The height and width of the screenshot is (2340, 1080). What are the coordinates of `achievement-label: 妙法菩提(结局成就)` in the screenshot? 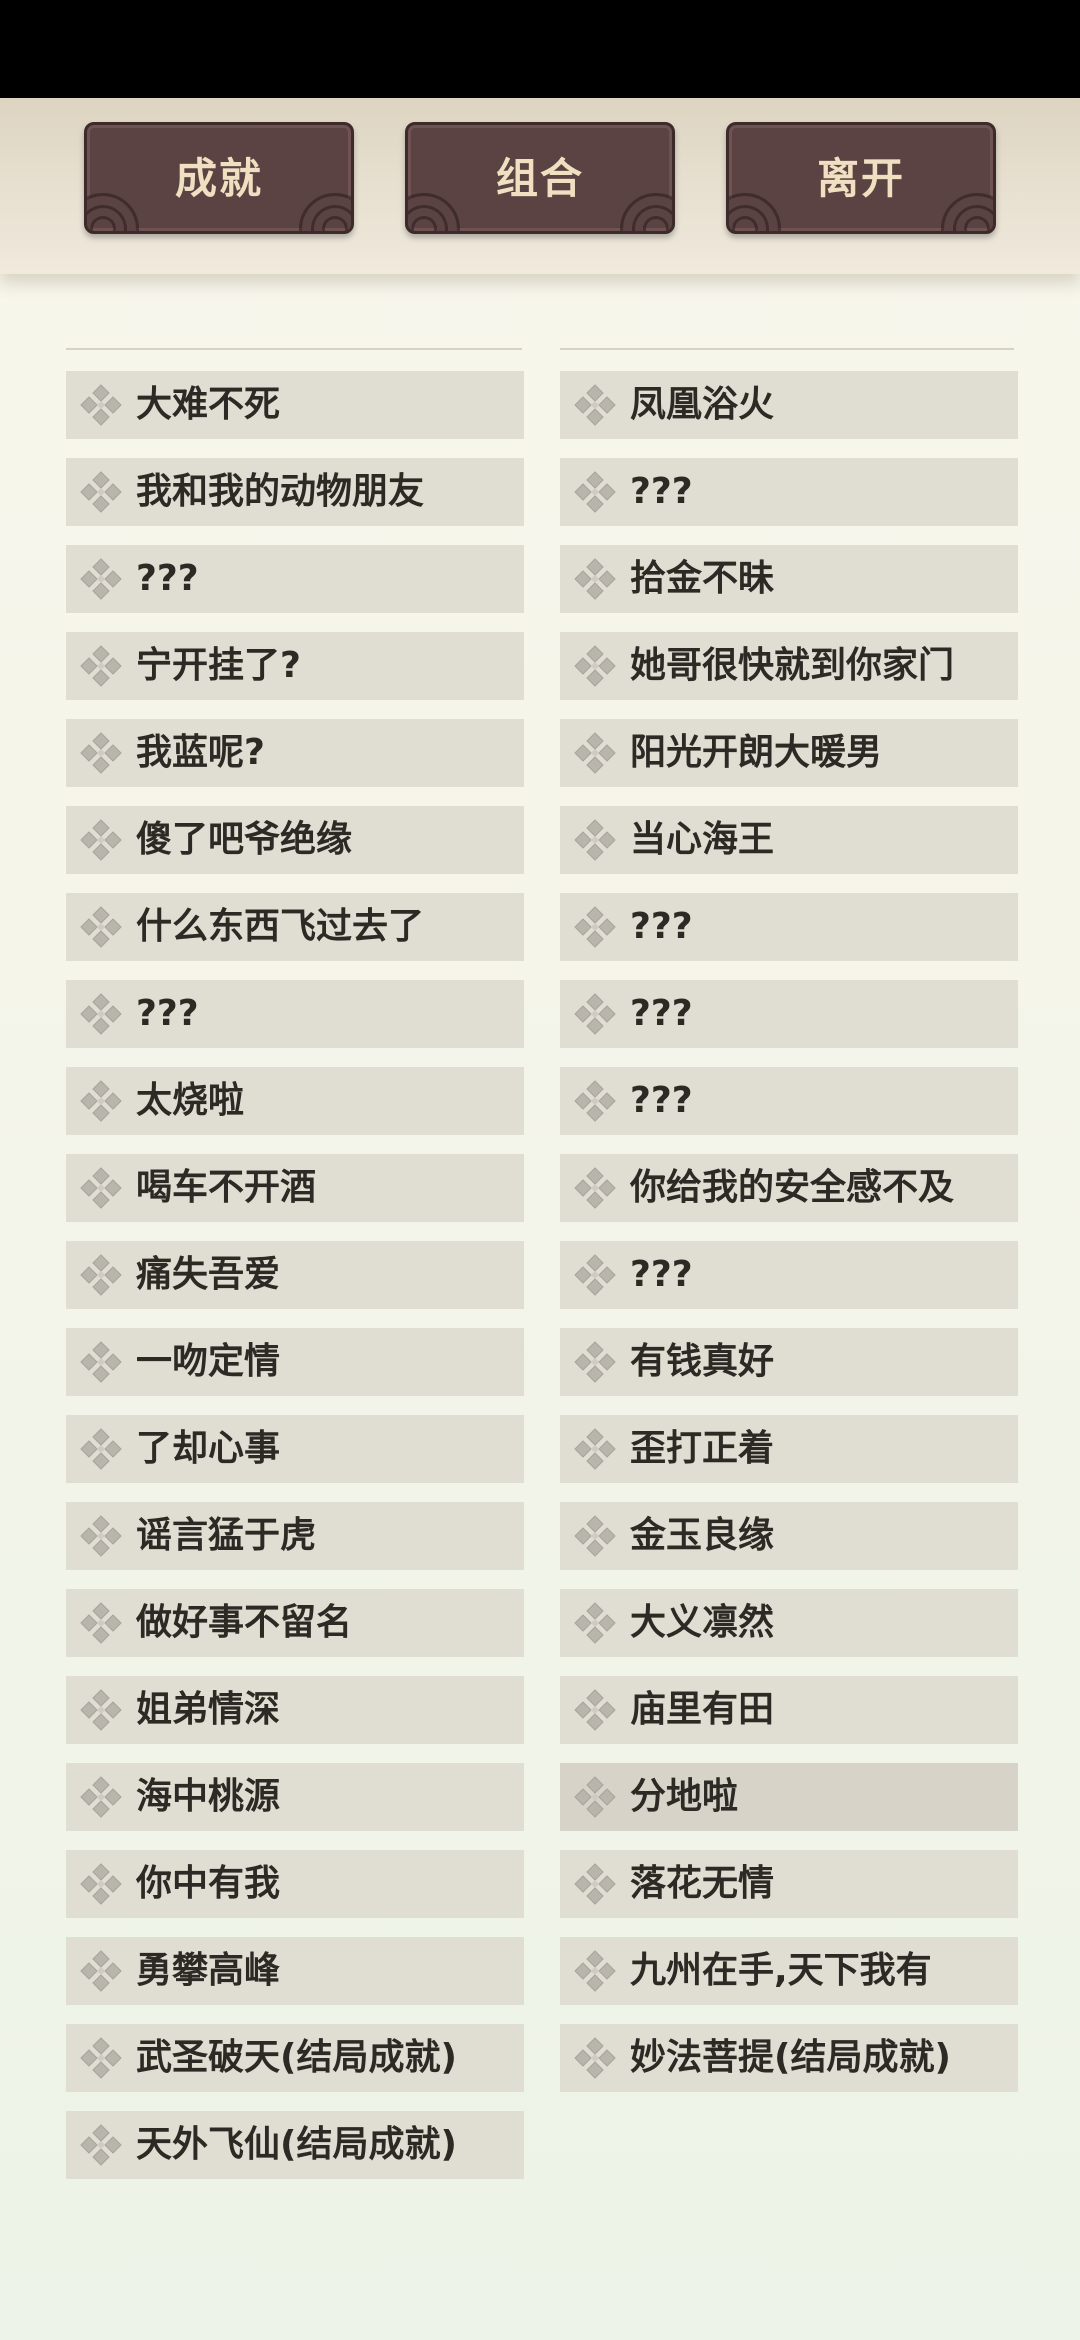 It's located at (790, 2057).